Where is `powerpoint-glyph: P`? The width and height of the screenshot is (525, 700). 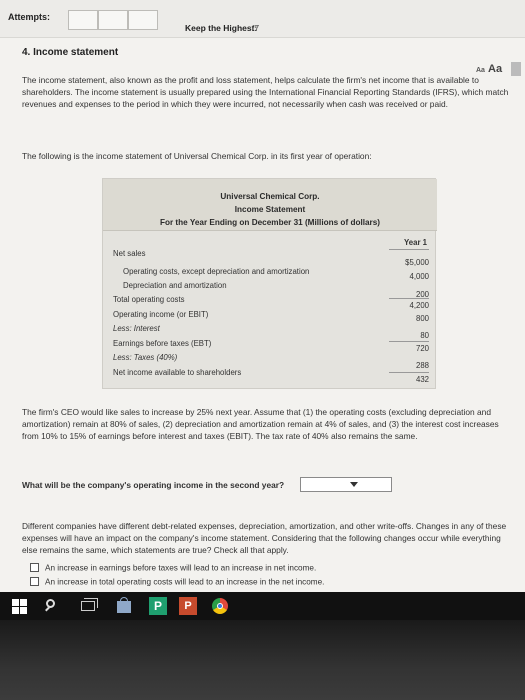 powerpoint-glyph: P is located at coordinates (188, 606).